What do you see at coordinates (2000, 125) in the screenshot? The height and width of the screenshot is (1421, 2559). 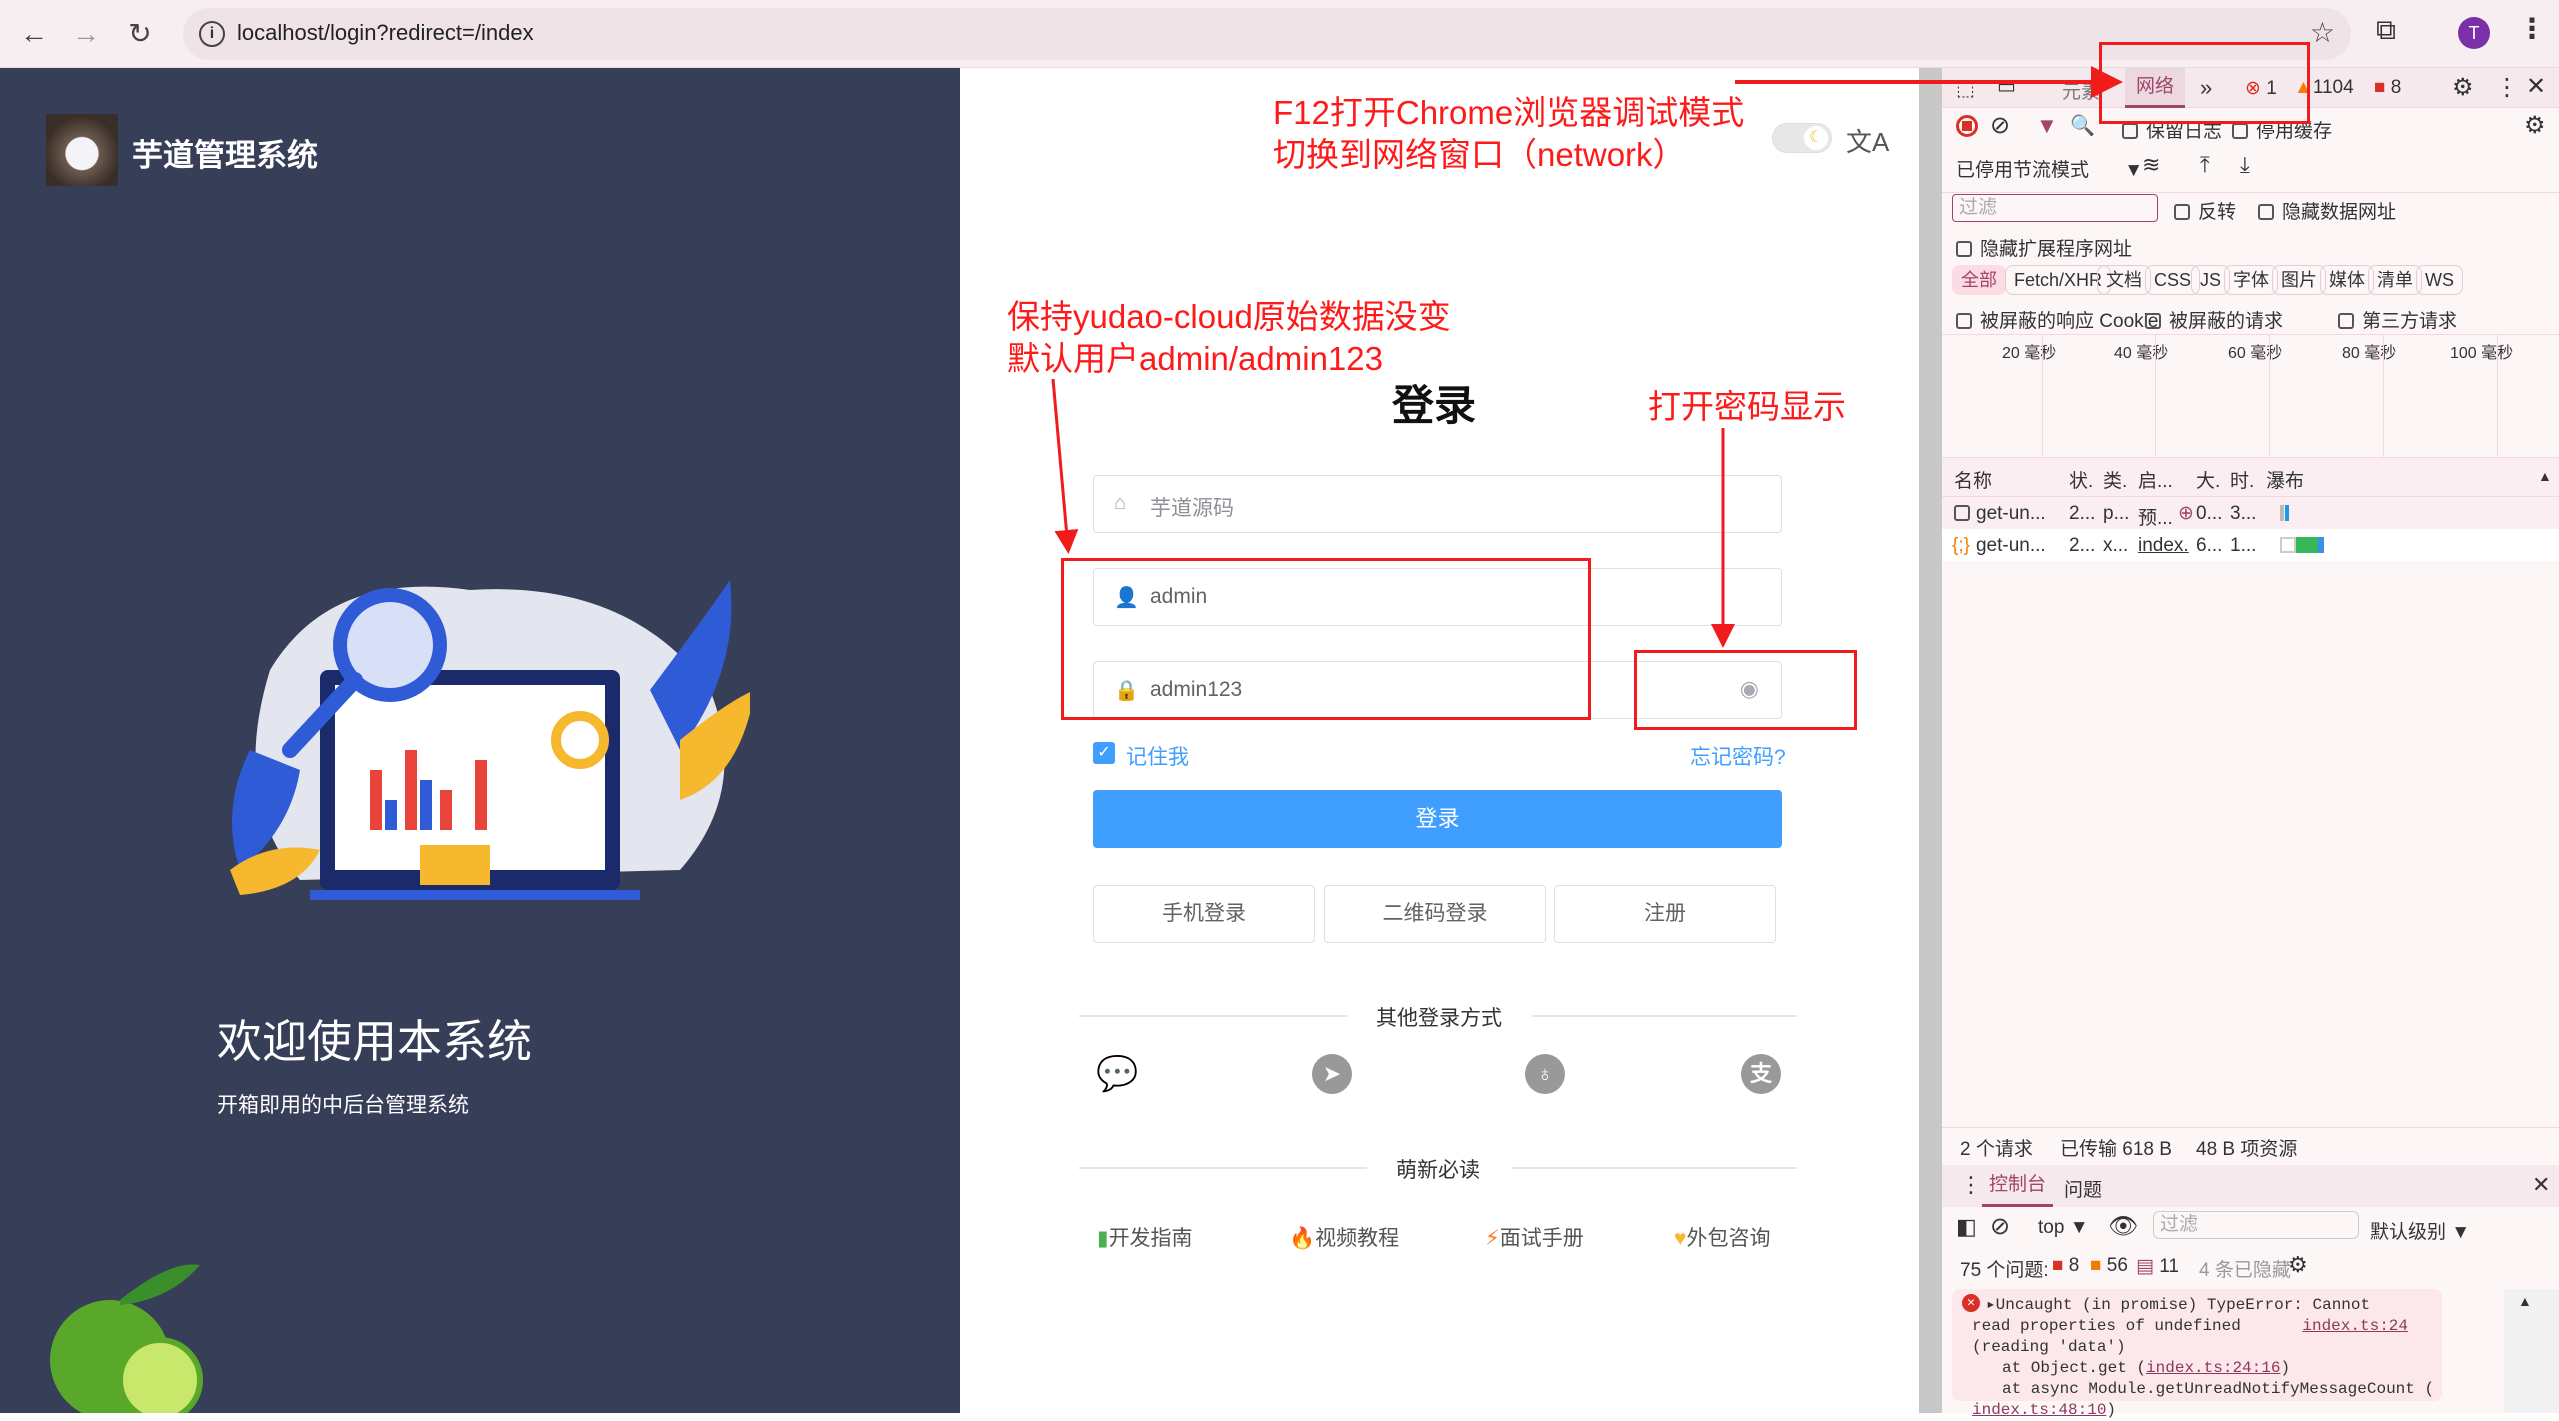 I see `clear-icon: ⊘` at bounding box center [2000, 125].